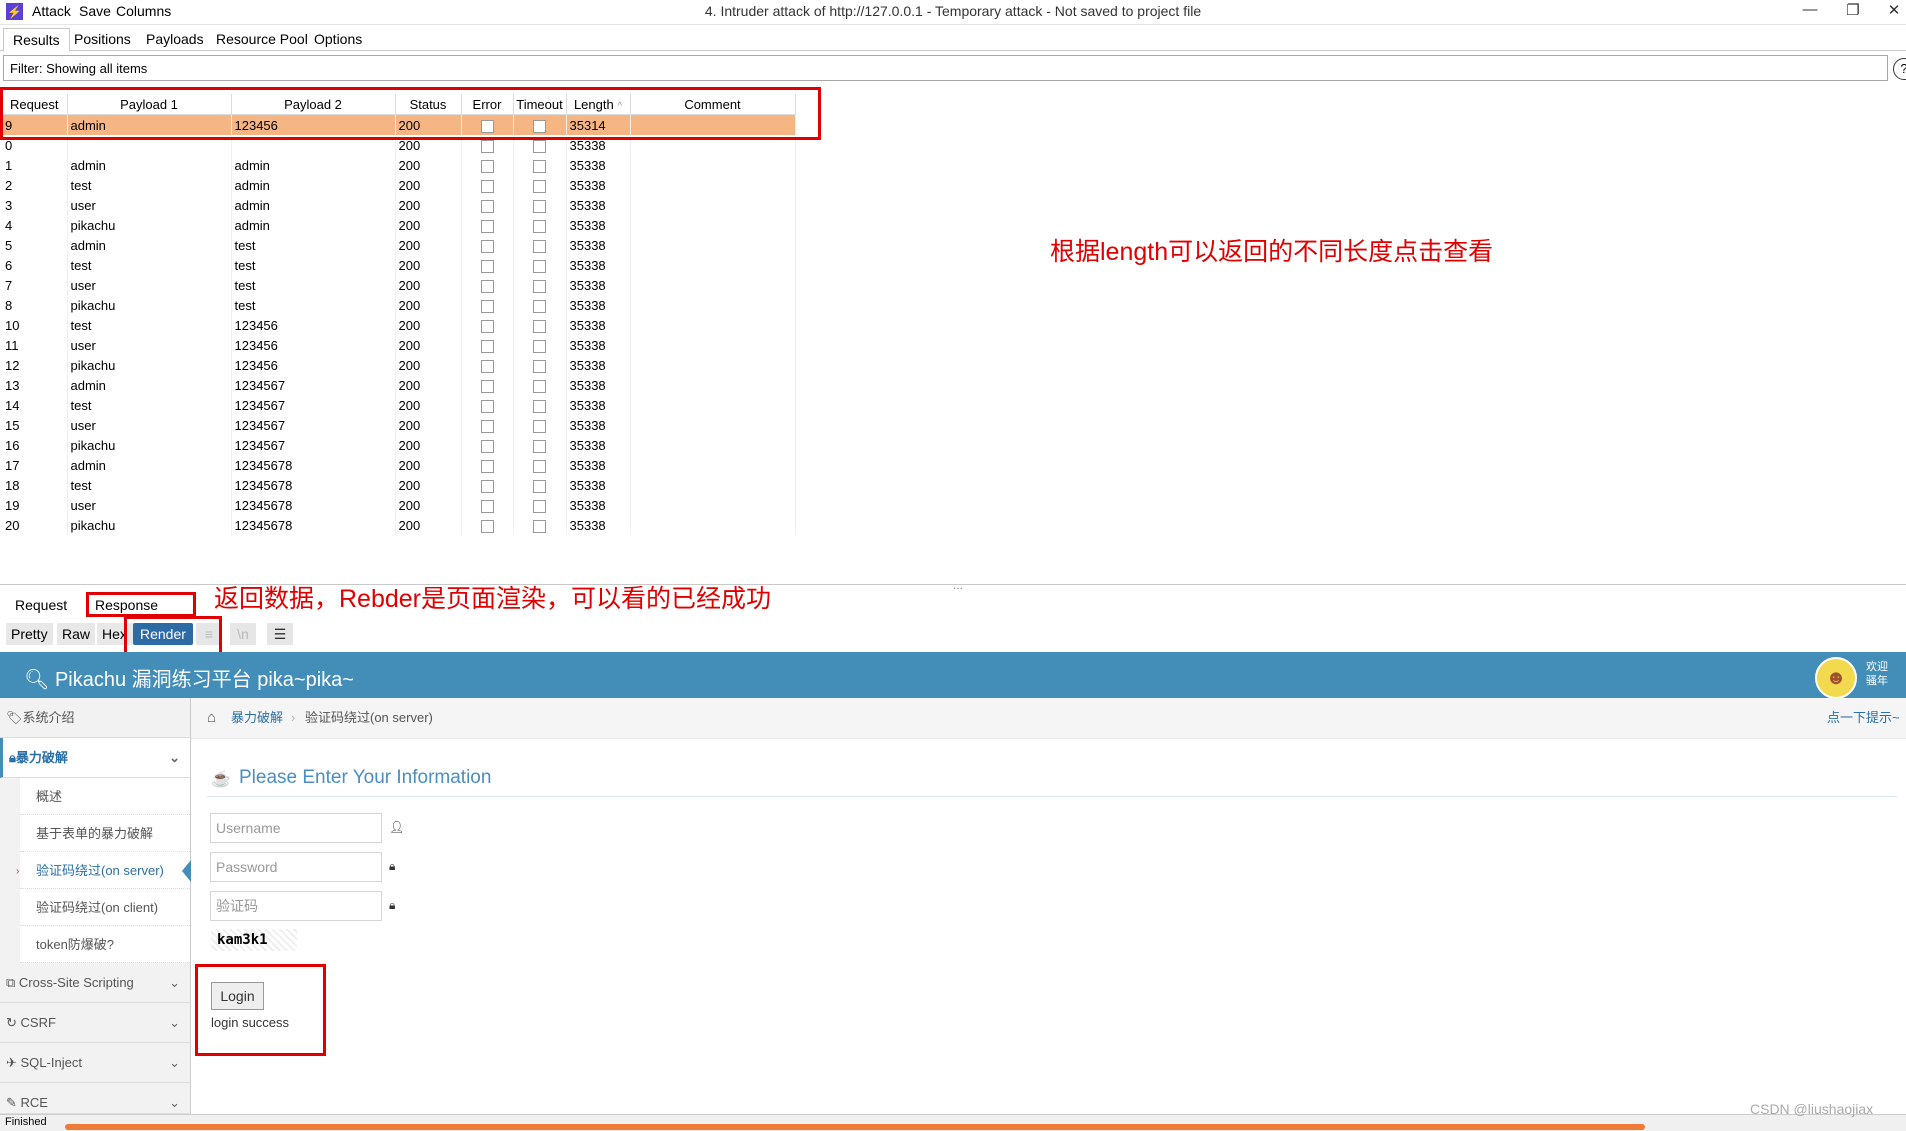 Image resolution: width=1906 pixels, height=1131 pixels. I want to click on pikachu-title: 🔍︎ Pikachu 漏洞练习平台 pika~pika~, so click(189, 677).